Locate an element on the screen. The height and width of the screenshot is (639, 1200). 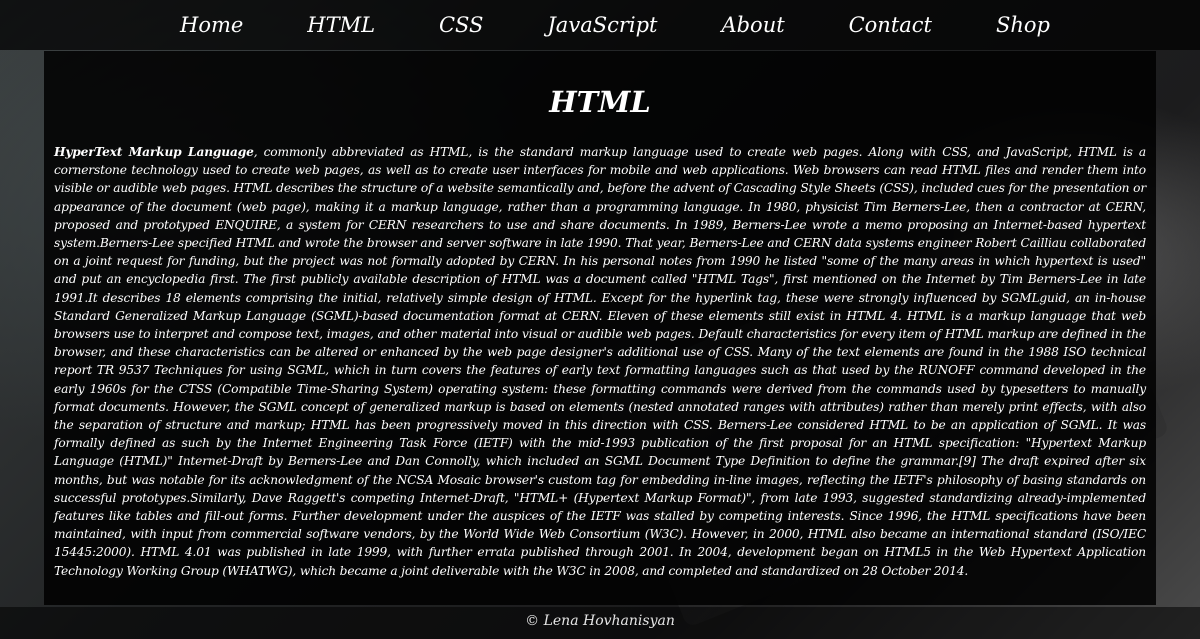
nav-link-contact: Contact is located at coordinates (890, 25).